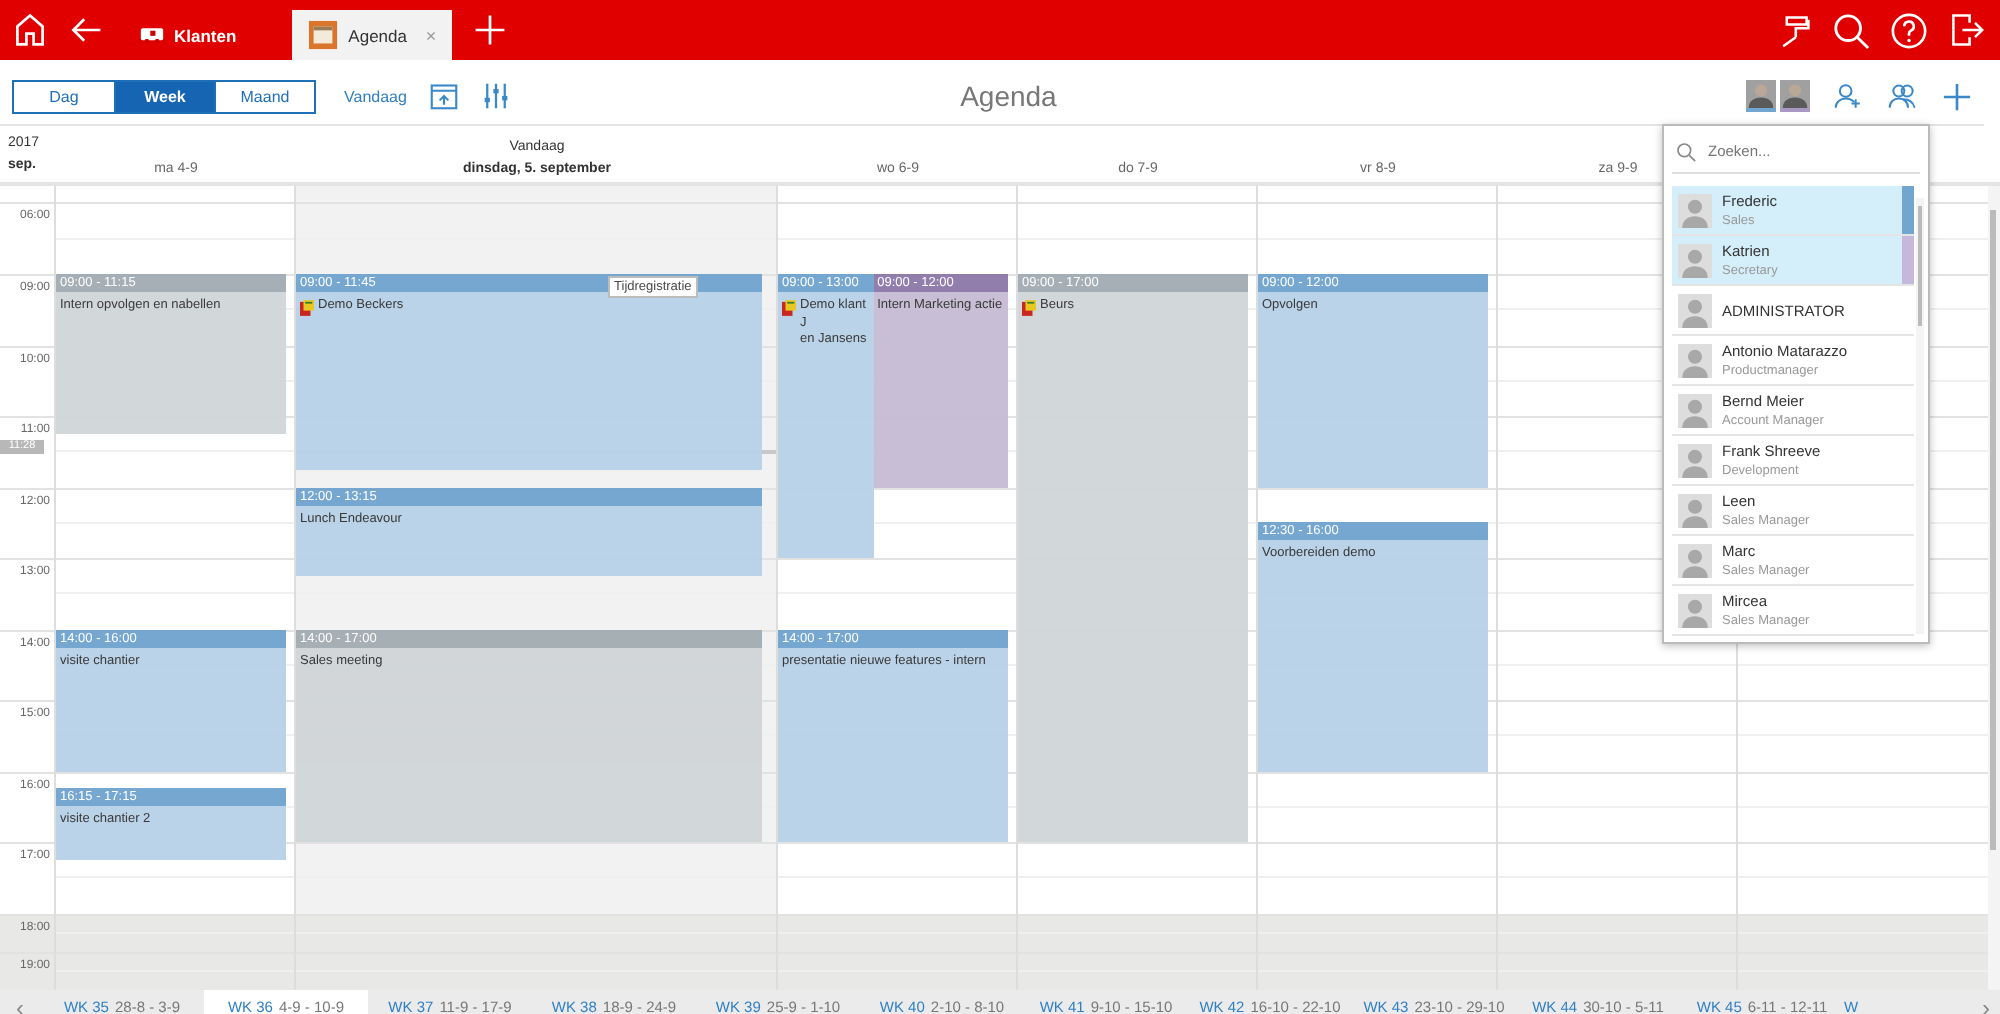 Image resolution: width=2000 pixels, height=1014 pixels. What do you see at coordinates (372, 35) in the screenshot?
I see `app-tab: Agenda ×` at bounding box center [372, 35].